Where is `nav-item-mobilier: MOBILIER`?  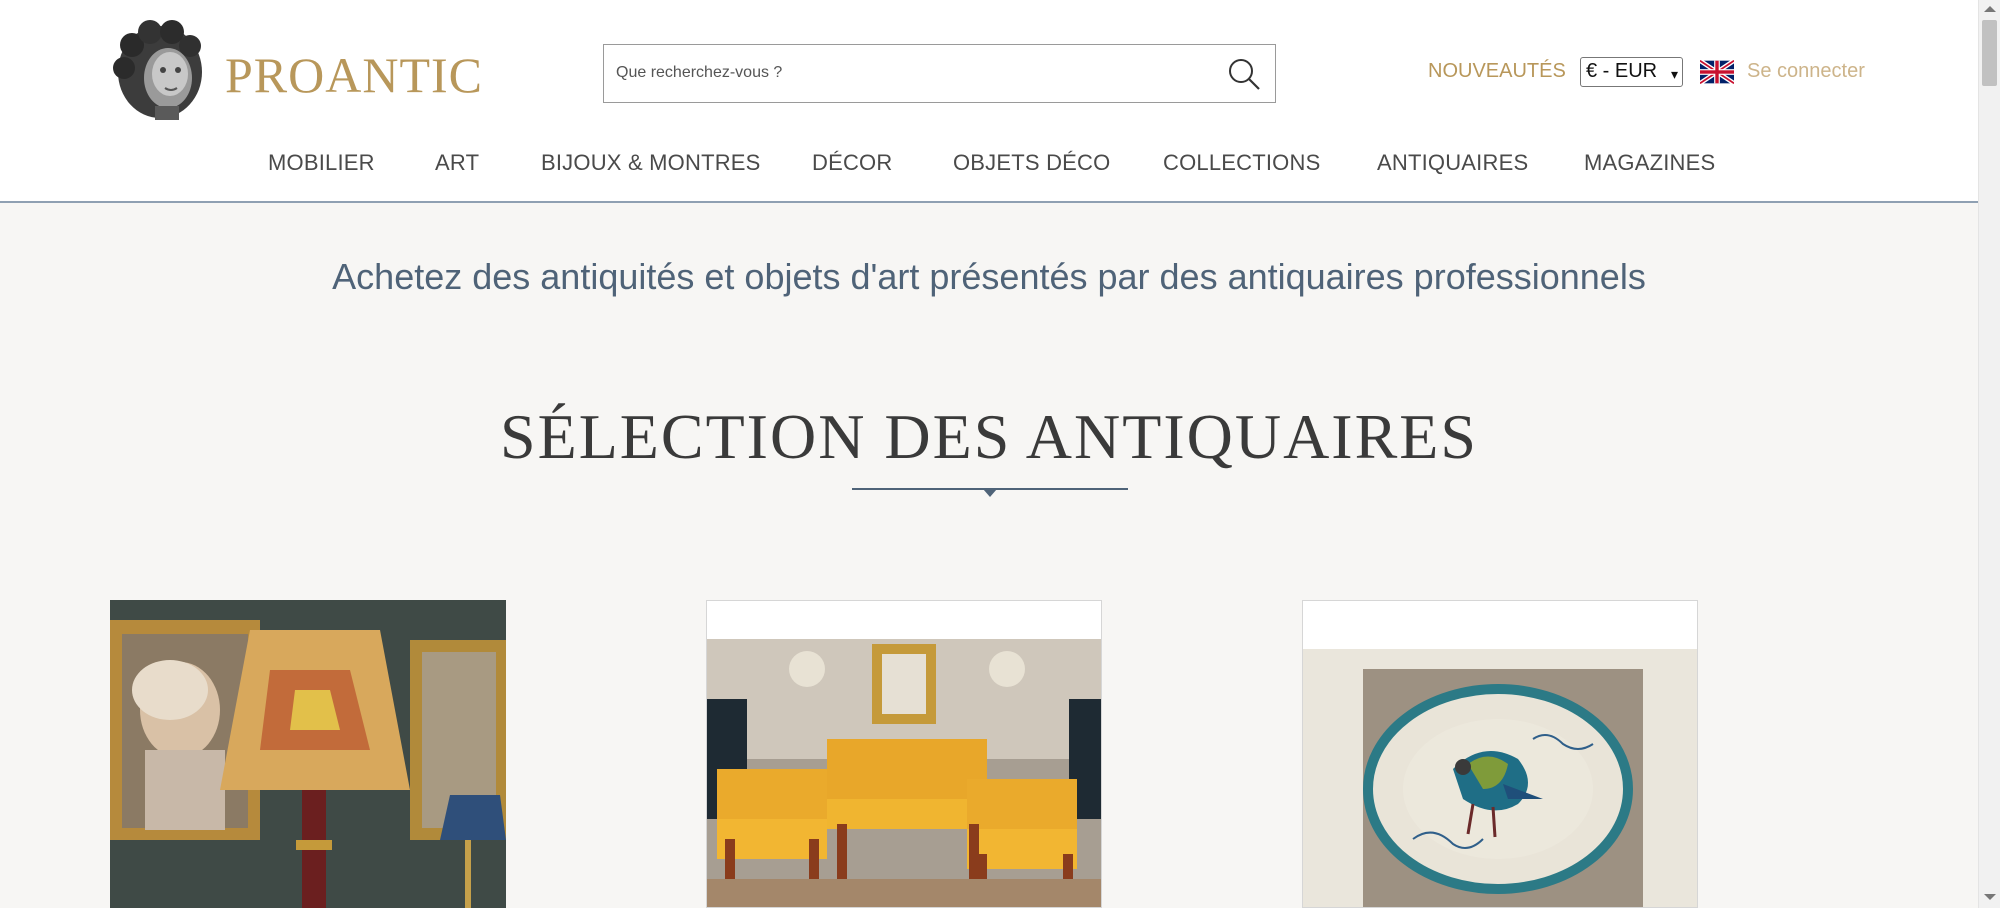 nav-item-mobilier: MOBILIER is located at coordinates (321, 163).